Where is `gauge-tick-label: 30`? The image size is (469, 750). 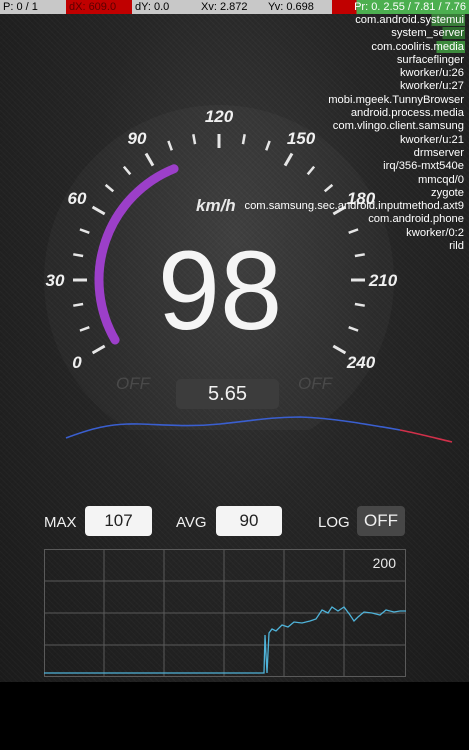
gauge-tick-label: 30 is located at coordinates (55, 280).